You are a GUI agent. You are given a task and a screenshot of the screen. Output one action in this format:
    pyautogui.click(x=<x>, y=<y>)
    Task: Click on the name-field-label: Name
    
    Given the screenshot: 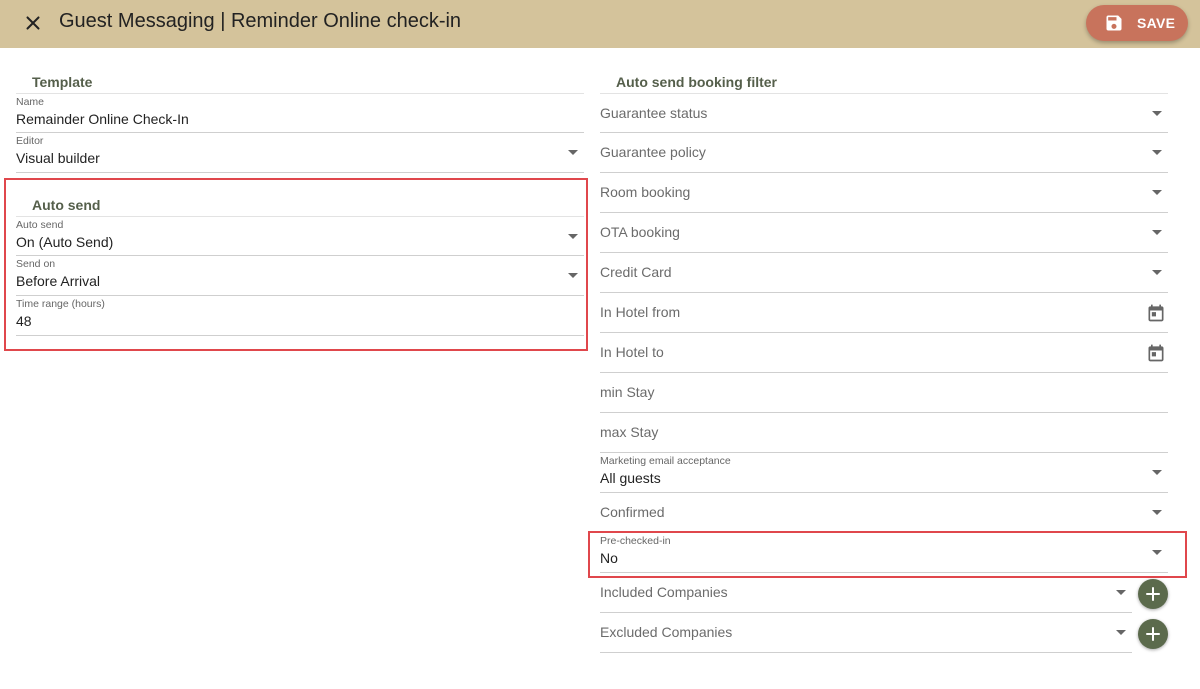 What is the action you would take?
    pyautogui.click(x=30, y=102)
    